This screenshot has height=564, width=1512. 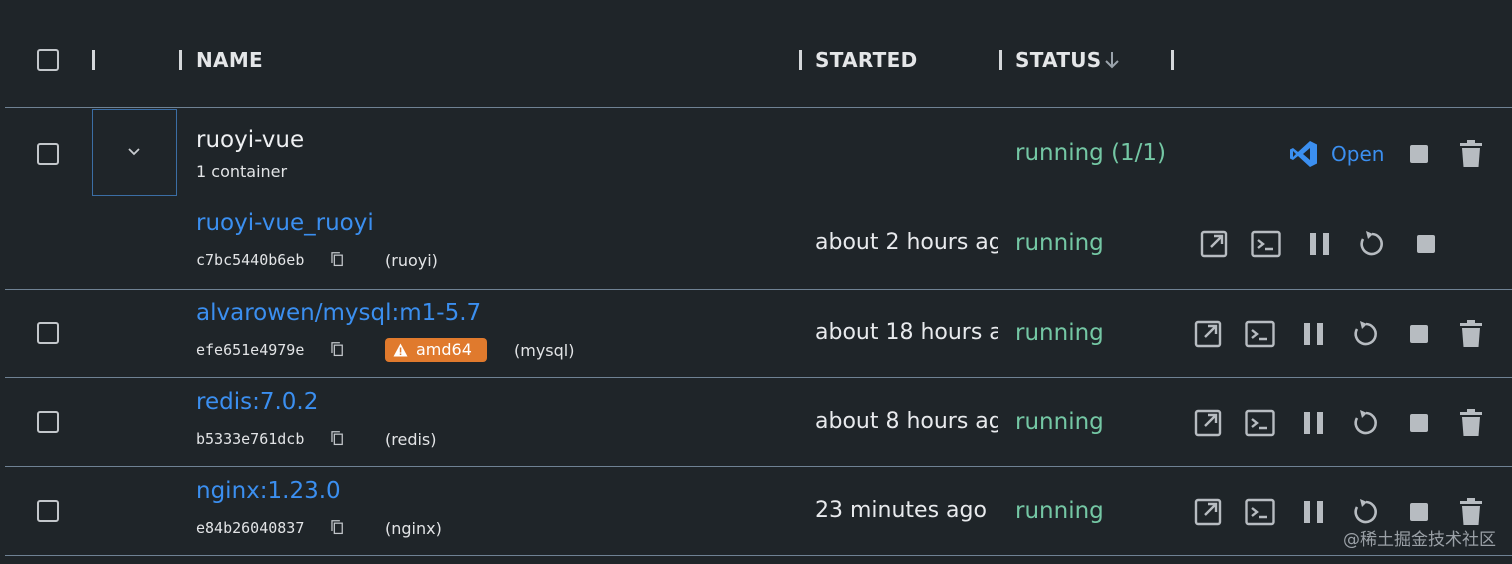 I want to click on container-alias: (ruoyi), so click(x=411, y=260).